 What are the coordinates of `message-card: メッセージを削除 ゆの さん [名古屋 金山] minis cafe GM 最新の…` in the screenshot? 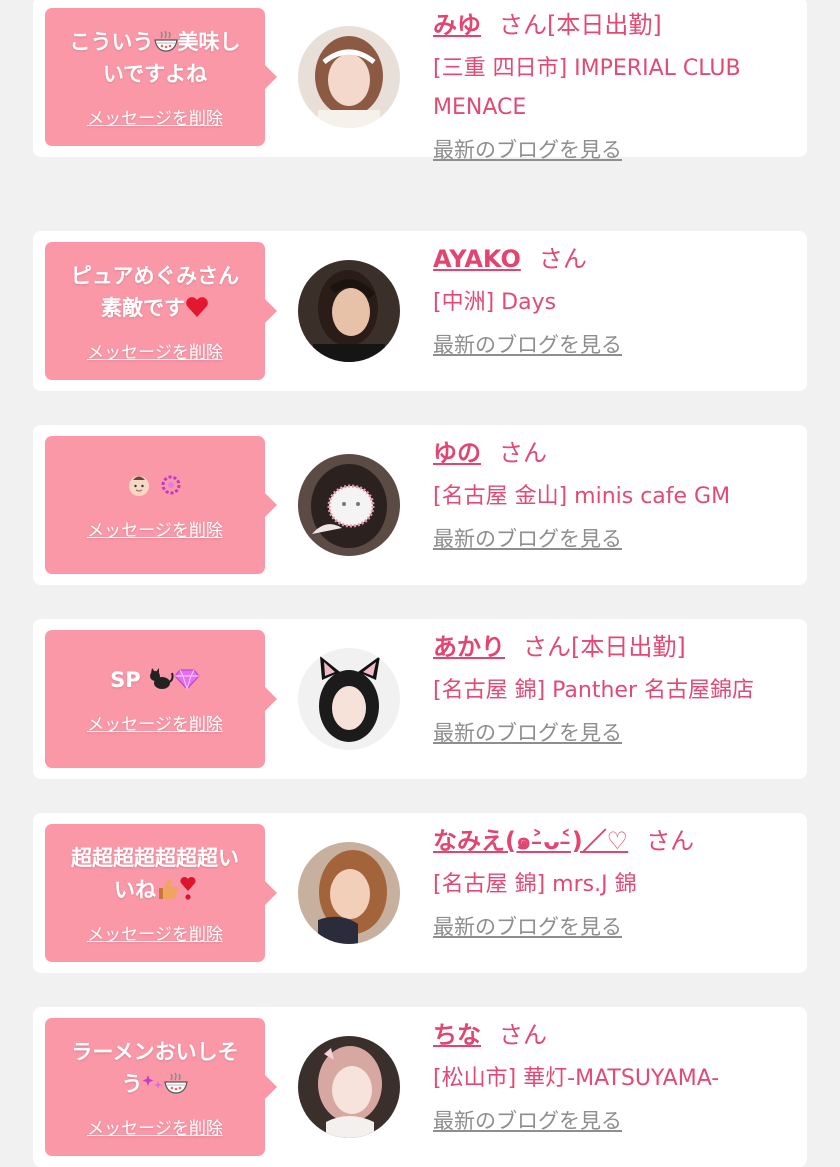 It's located at (420, 505).